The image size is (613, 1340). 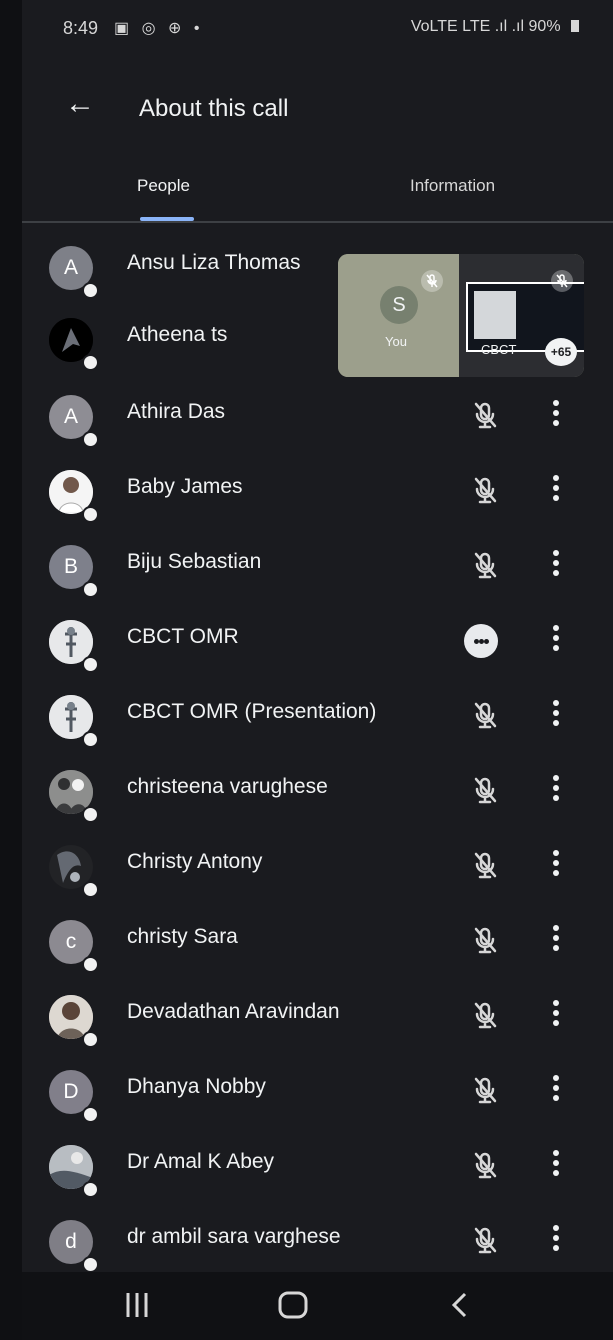 What do you see at coordinates (81, 28) in the screenshot?
I see `status-time: 8:49` at bounding box center [81, 28].